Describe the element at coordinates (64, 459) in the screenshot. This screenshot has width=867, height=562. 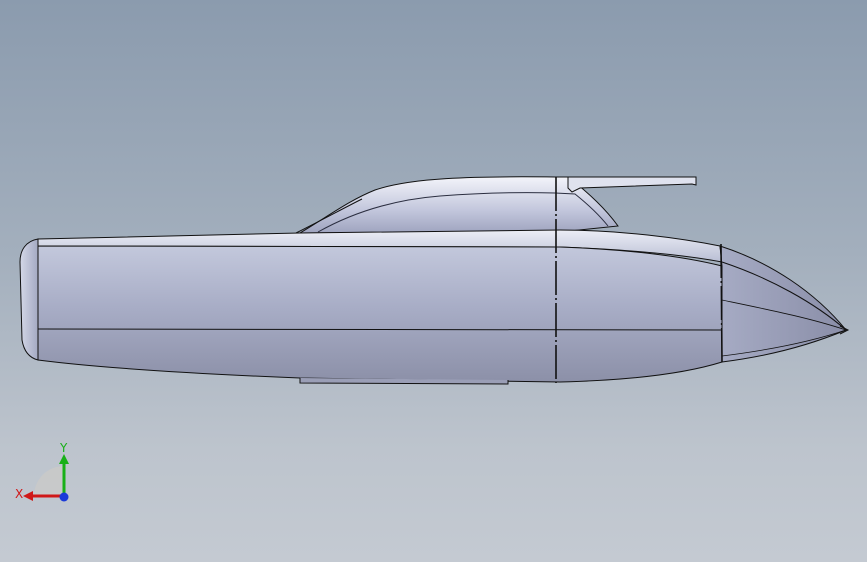
I see `triad-y-arrow` at that location.